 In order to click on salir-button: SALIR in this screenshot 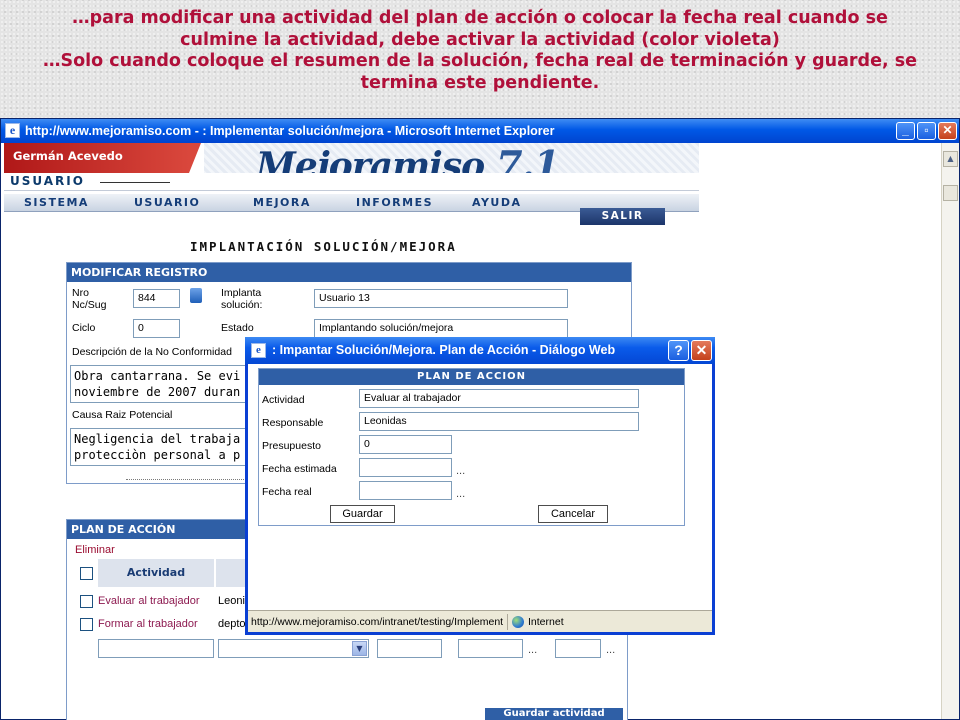, I will do `click(622, 216)`.